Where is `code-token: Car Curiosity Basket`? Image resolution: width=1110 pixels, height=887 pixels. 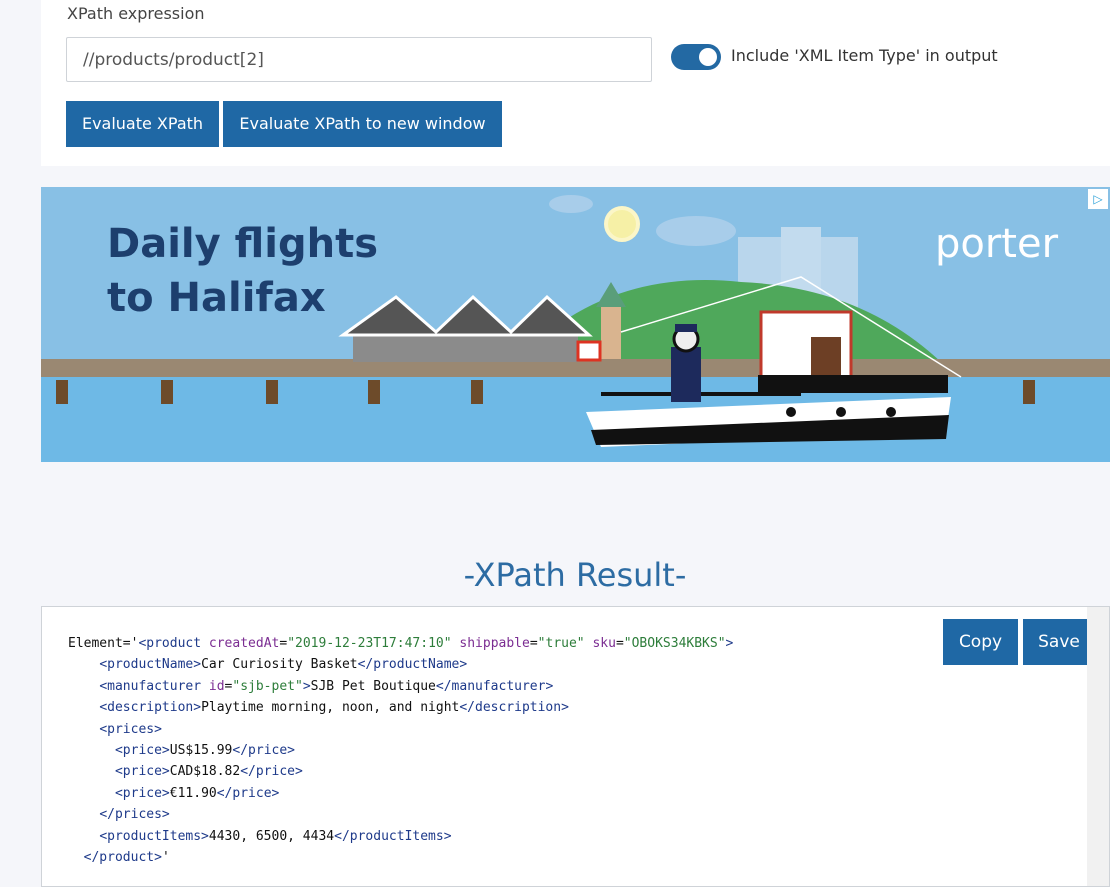
code-token: Car Curiosity Basket is located at coordinates (279, 665).